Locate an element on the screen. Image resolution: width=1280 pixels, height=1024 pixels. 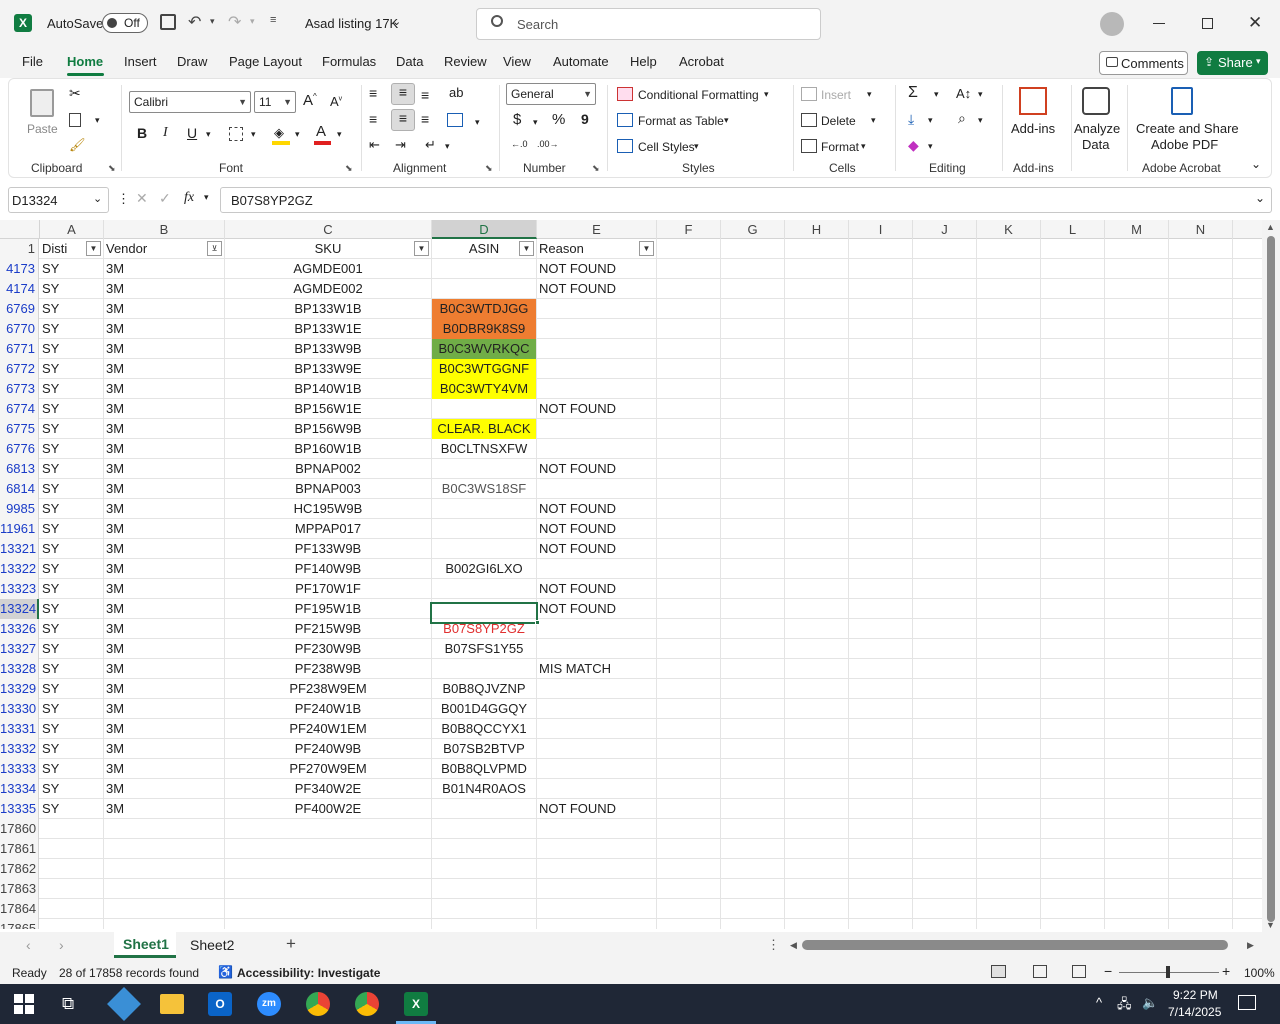
cell-asin: B001D4GGQY is located at coordinates (484, 709).